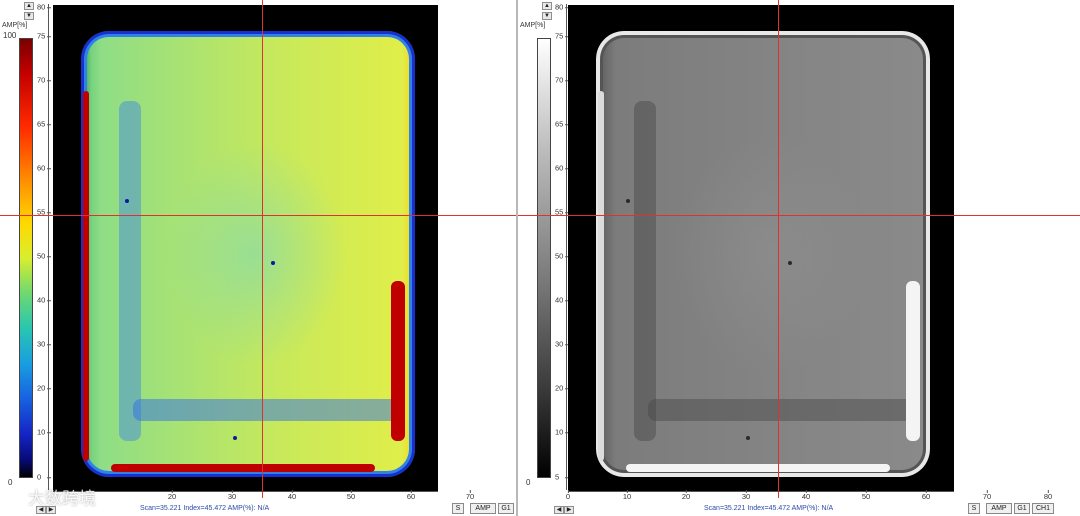  What do you see at coordinates (62, 498) in the screenshot?
I see `watermark-text: 大数跨境` at bounding box center [62, 498].